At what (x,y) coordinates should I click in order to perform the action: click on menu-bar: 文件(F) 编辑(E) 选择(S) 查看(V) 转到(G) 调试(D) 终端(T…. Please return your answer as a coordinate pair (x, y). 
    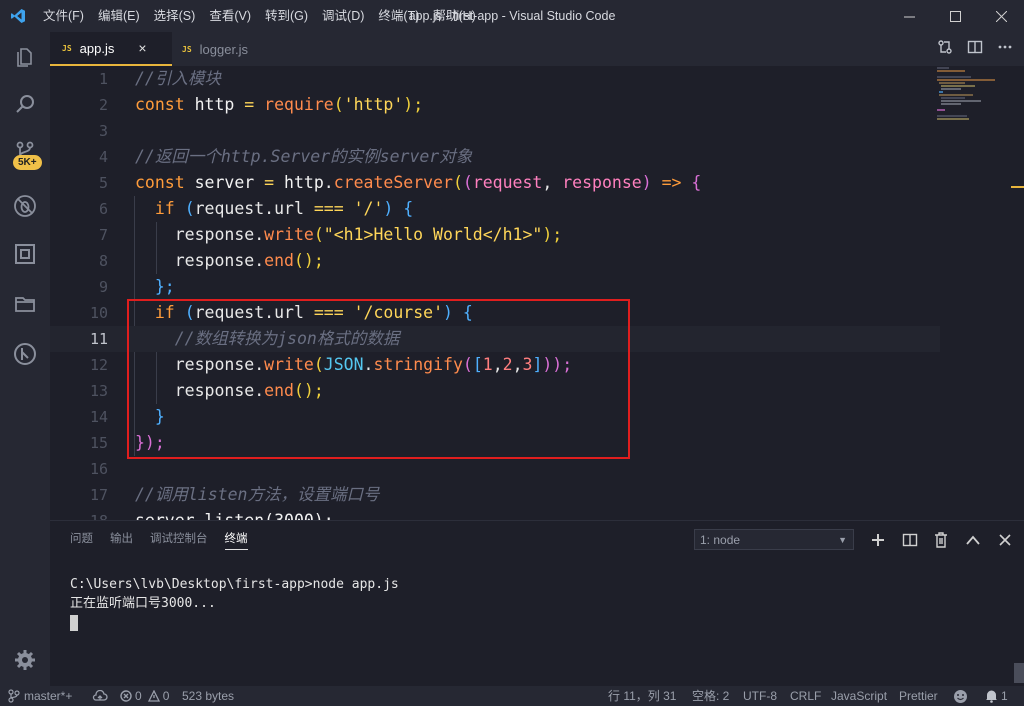
    Looking at the image, I should click on (259, 16).